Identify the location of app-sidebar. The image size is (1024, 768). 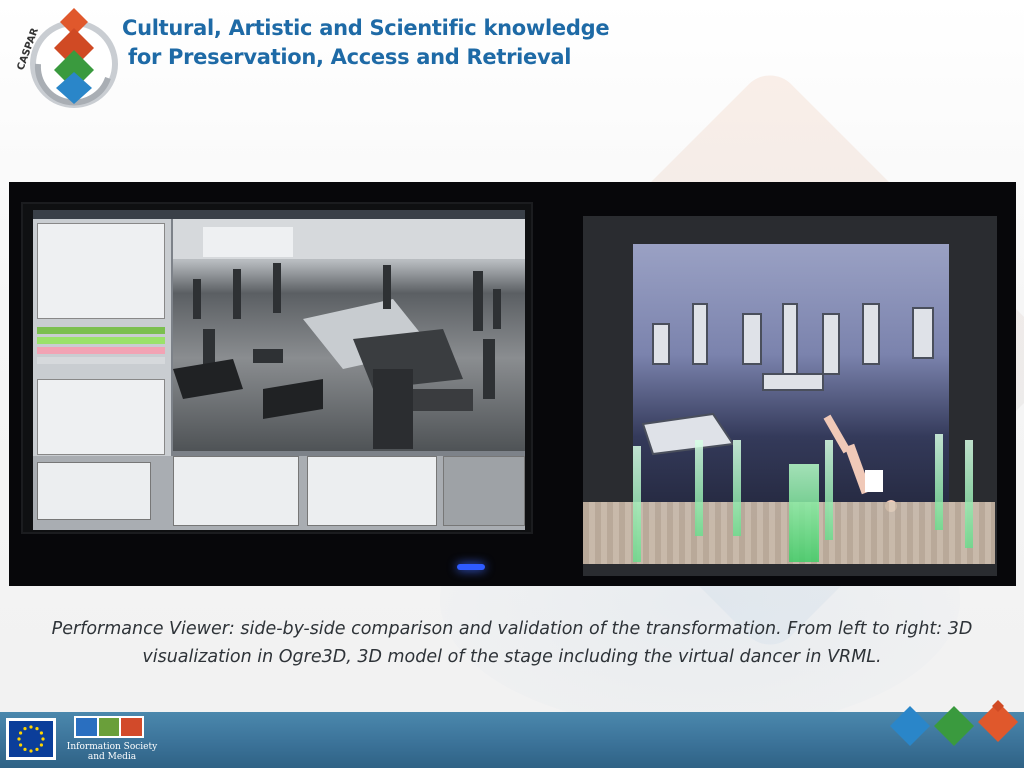
(102, 339).